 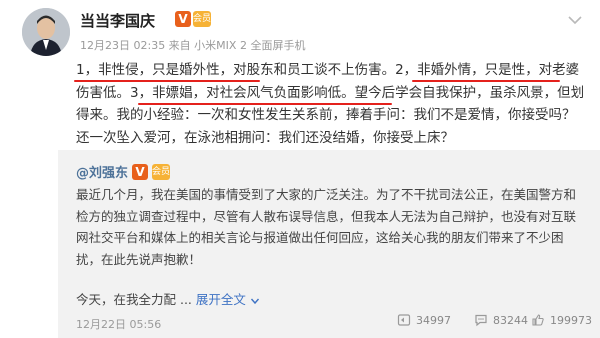 What do you see at coordinates (404, 320) in the screenshot?
I see `repost-icon` at bounding box center [404, 320].